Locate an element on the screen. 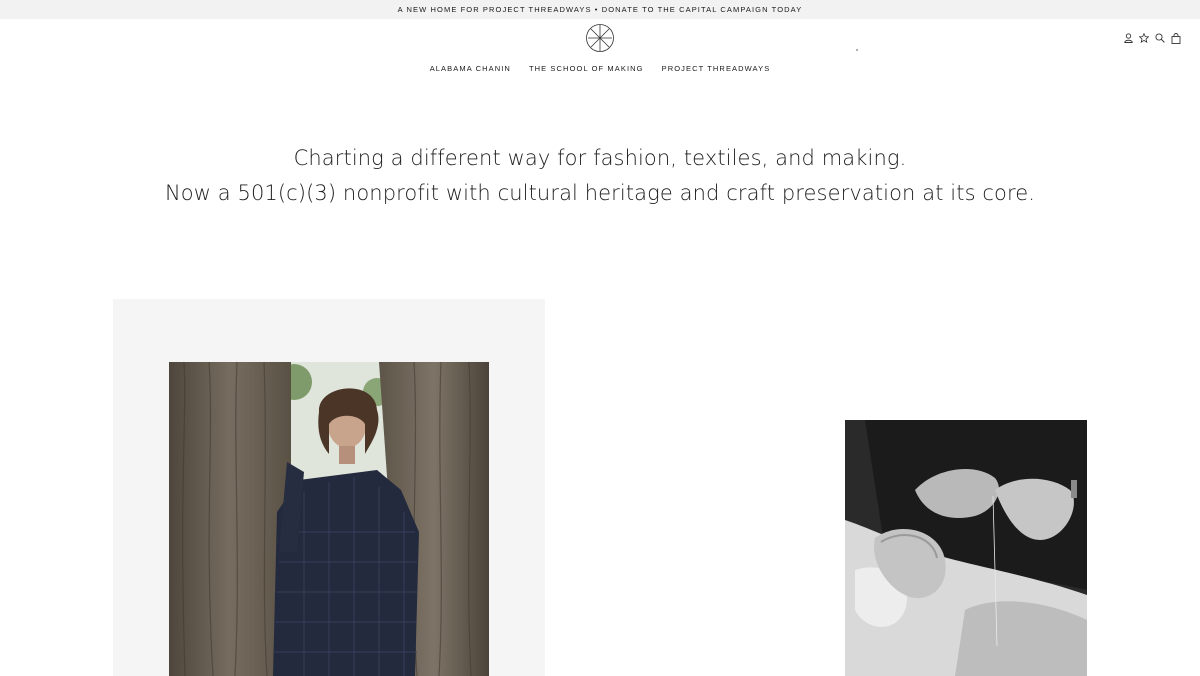 Image resolution: width=1200 pixels, height=676 pixels. nav-item-school-of-making: THE SCHOOL OF MAKING is located at coordinates (586, 68).